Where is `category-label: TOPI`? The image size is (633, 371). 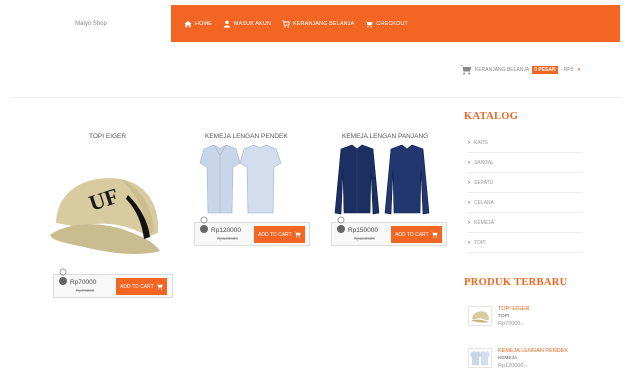 category-label: TOPI is located at coordinates (480, 242).